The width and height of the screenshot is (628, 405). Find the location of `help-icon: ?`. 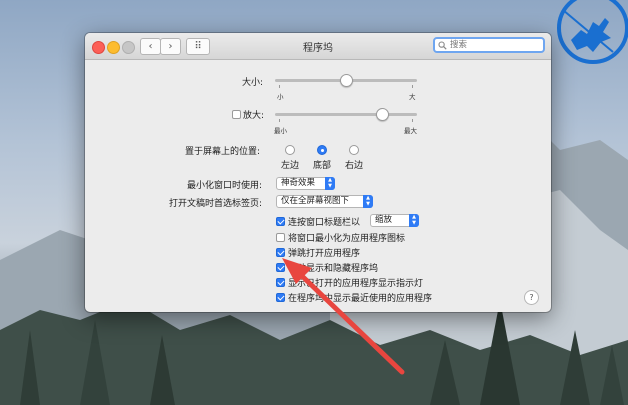

help-icon: ? is located at coordinates (531, 297).